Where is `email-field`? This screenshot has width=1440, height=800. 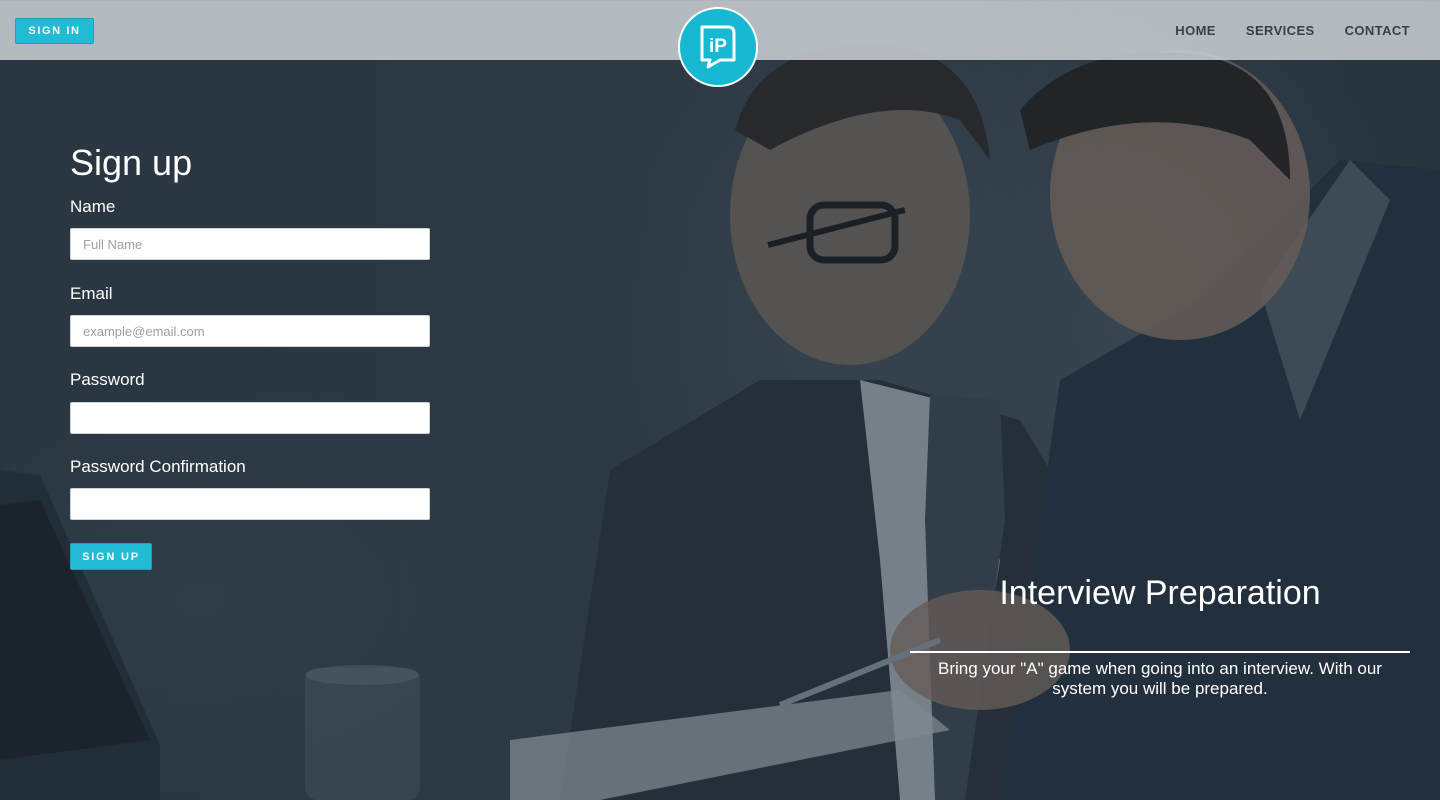 email-field is located at coordinates (250, 331).